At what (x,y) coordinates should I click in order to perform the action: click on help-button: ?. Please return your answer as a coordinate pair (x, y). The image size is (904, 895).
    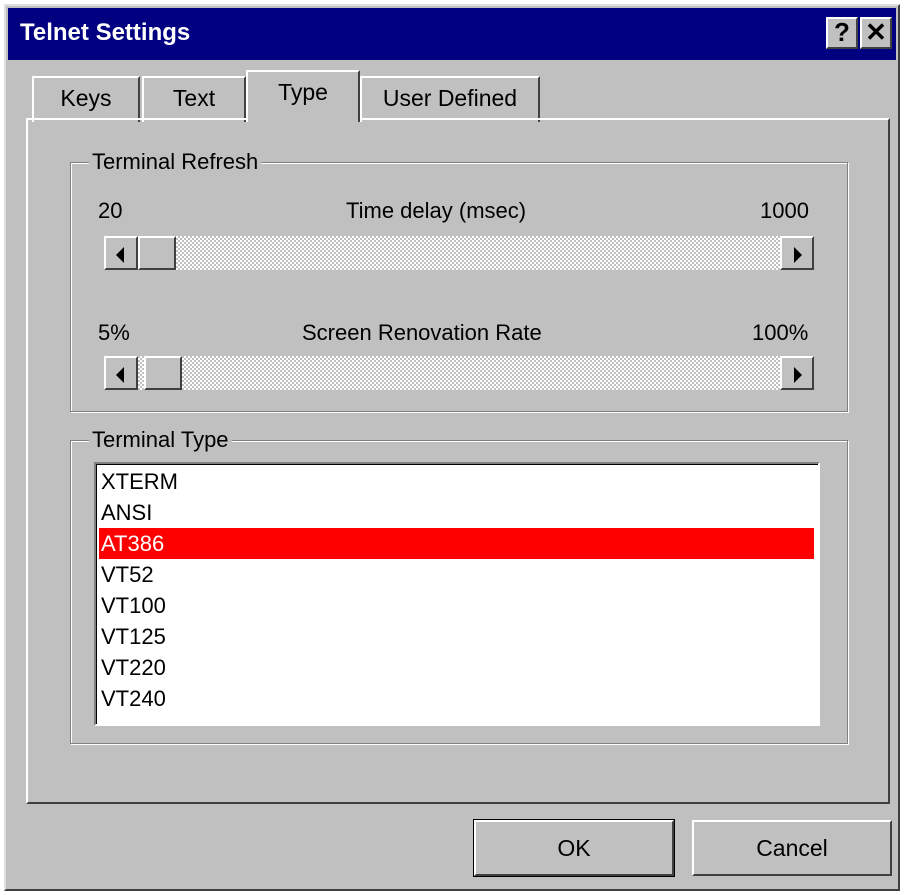
    Looking at the image, I should click on (842, 33).